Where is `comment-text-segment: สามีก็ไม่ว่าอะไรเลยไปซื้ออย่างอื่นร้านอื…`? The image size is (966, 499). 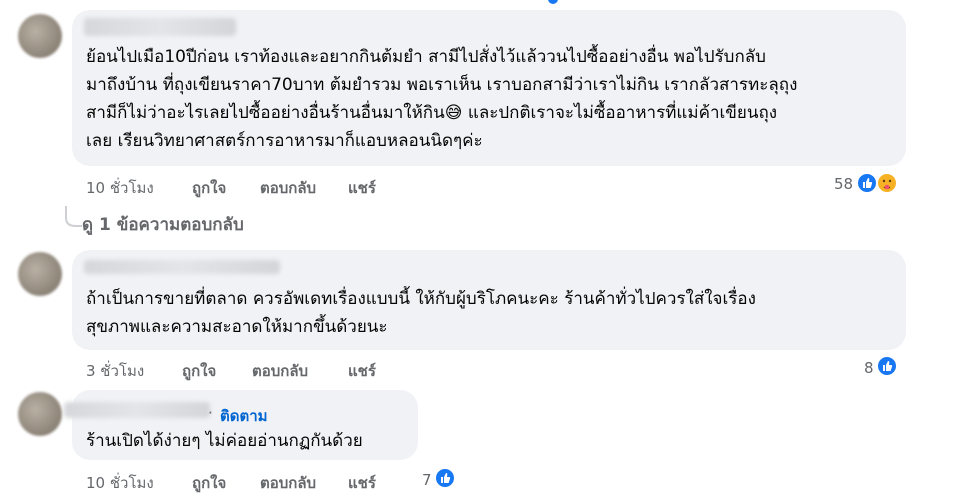 comment-text-segment: สามีก็ไม่ว่าอะไรเลยไปซื้ออย่างอื่นร้านอื… is located at coordinates (265, 113).